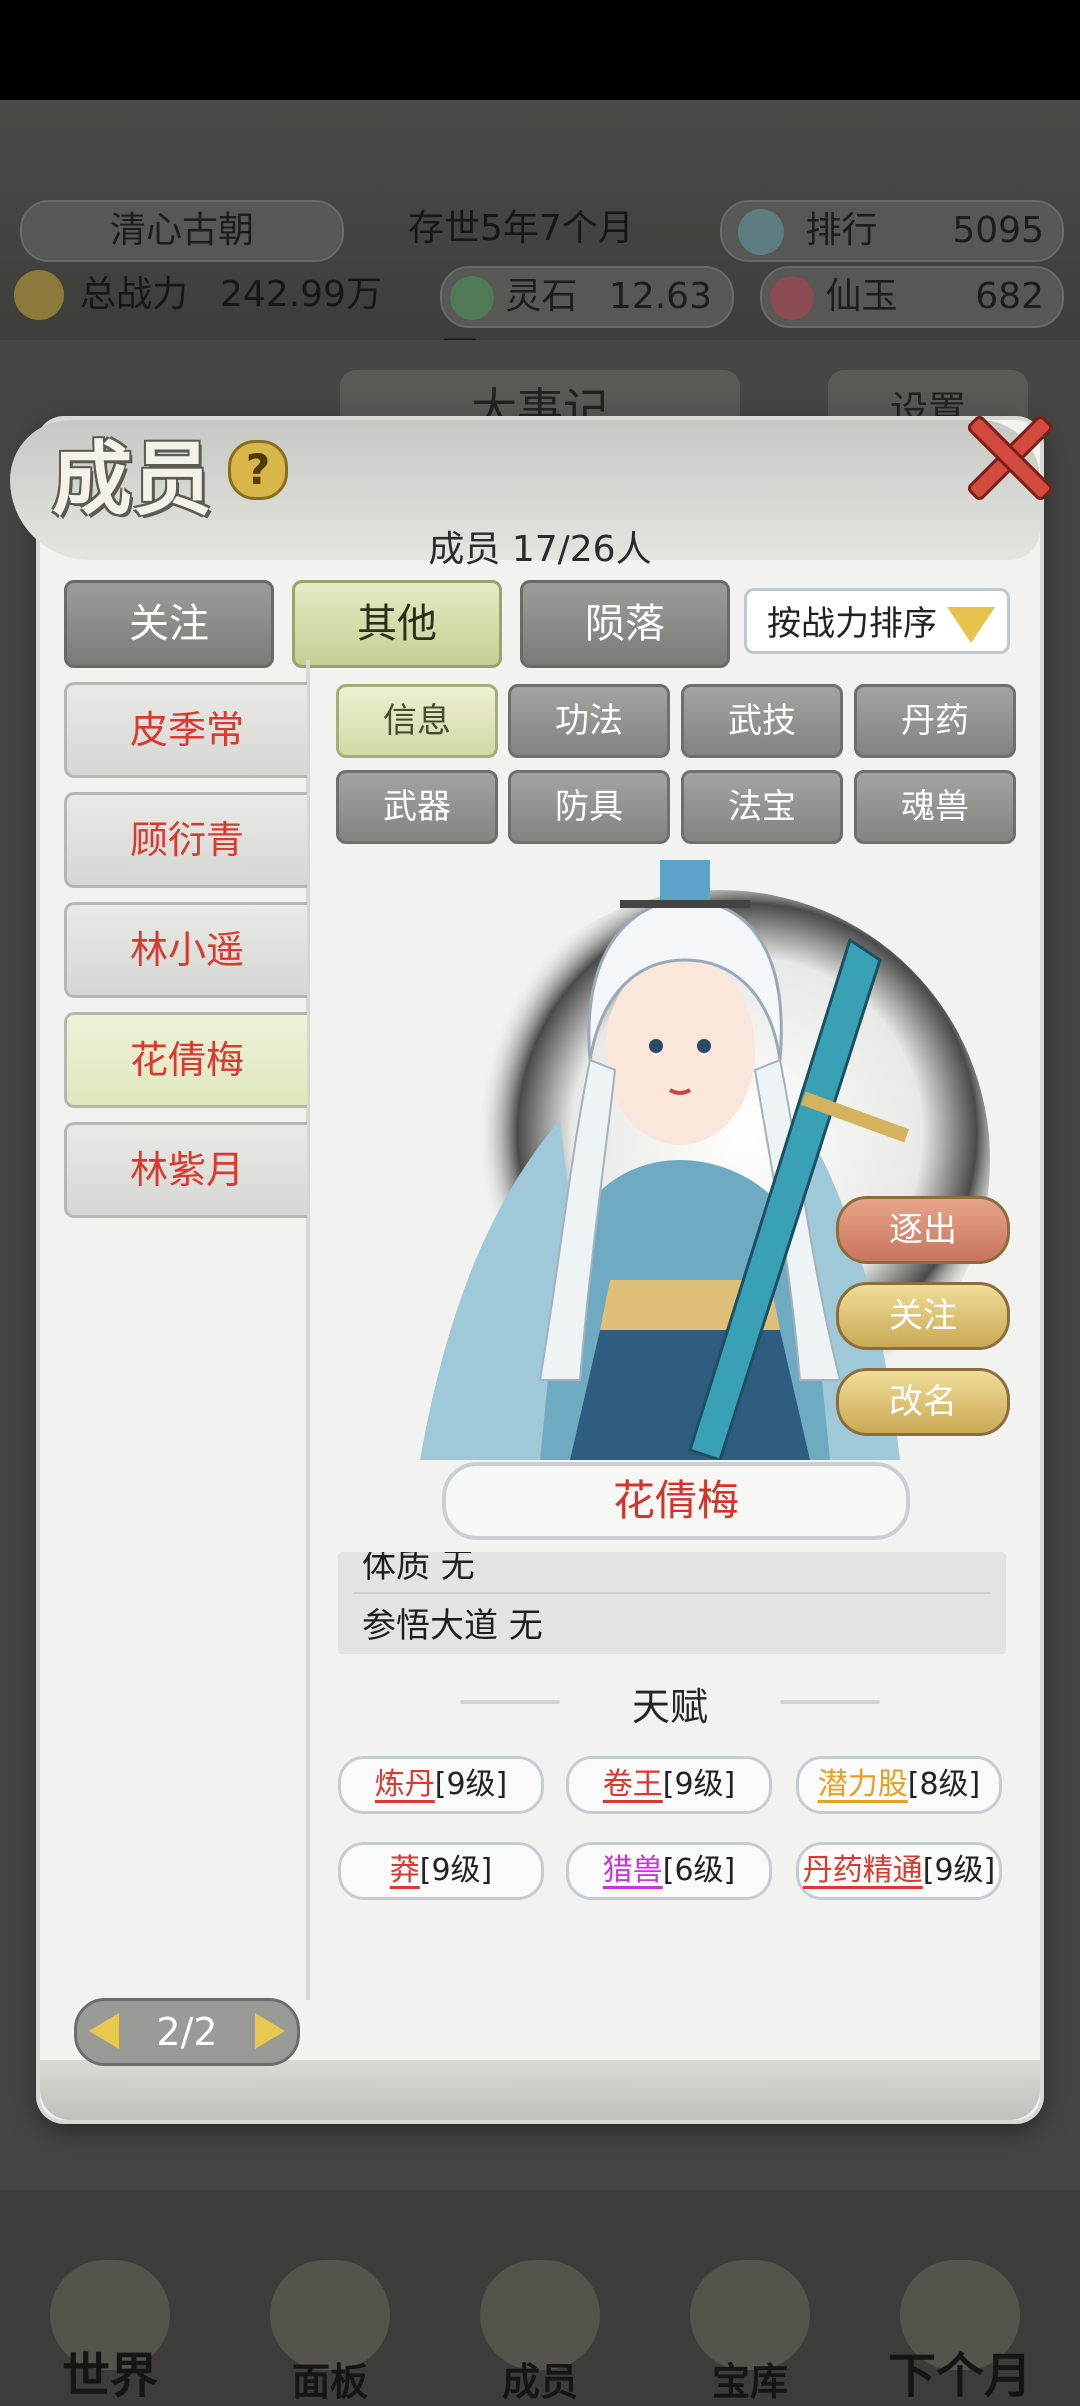 The height and width of the screenshot is (2406, 1080). I want to click on tab-pills: 丹药, so click(935, 721).